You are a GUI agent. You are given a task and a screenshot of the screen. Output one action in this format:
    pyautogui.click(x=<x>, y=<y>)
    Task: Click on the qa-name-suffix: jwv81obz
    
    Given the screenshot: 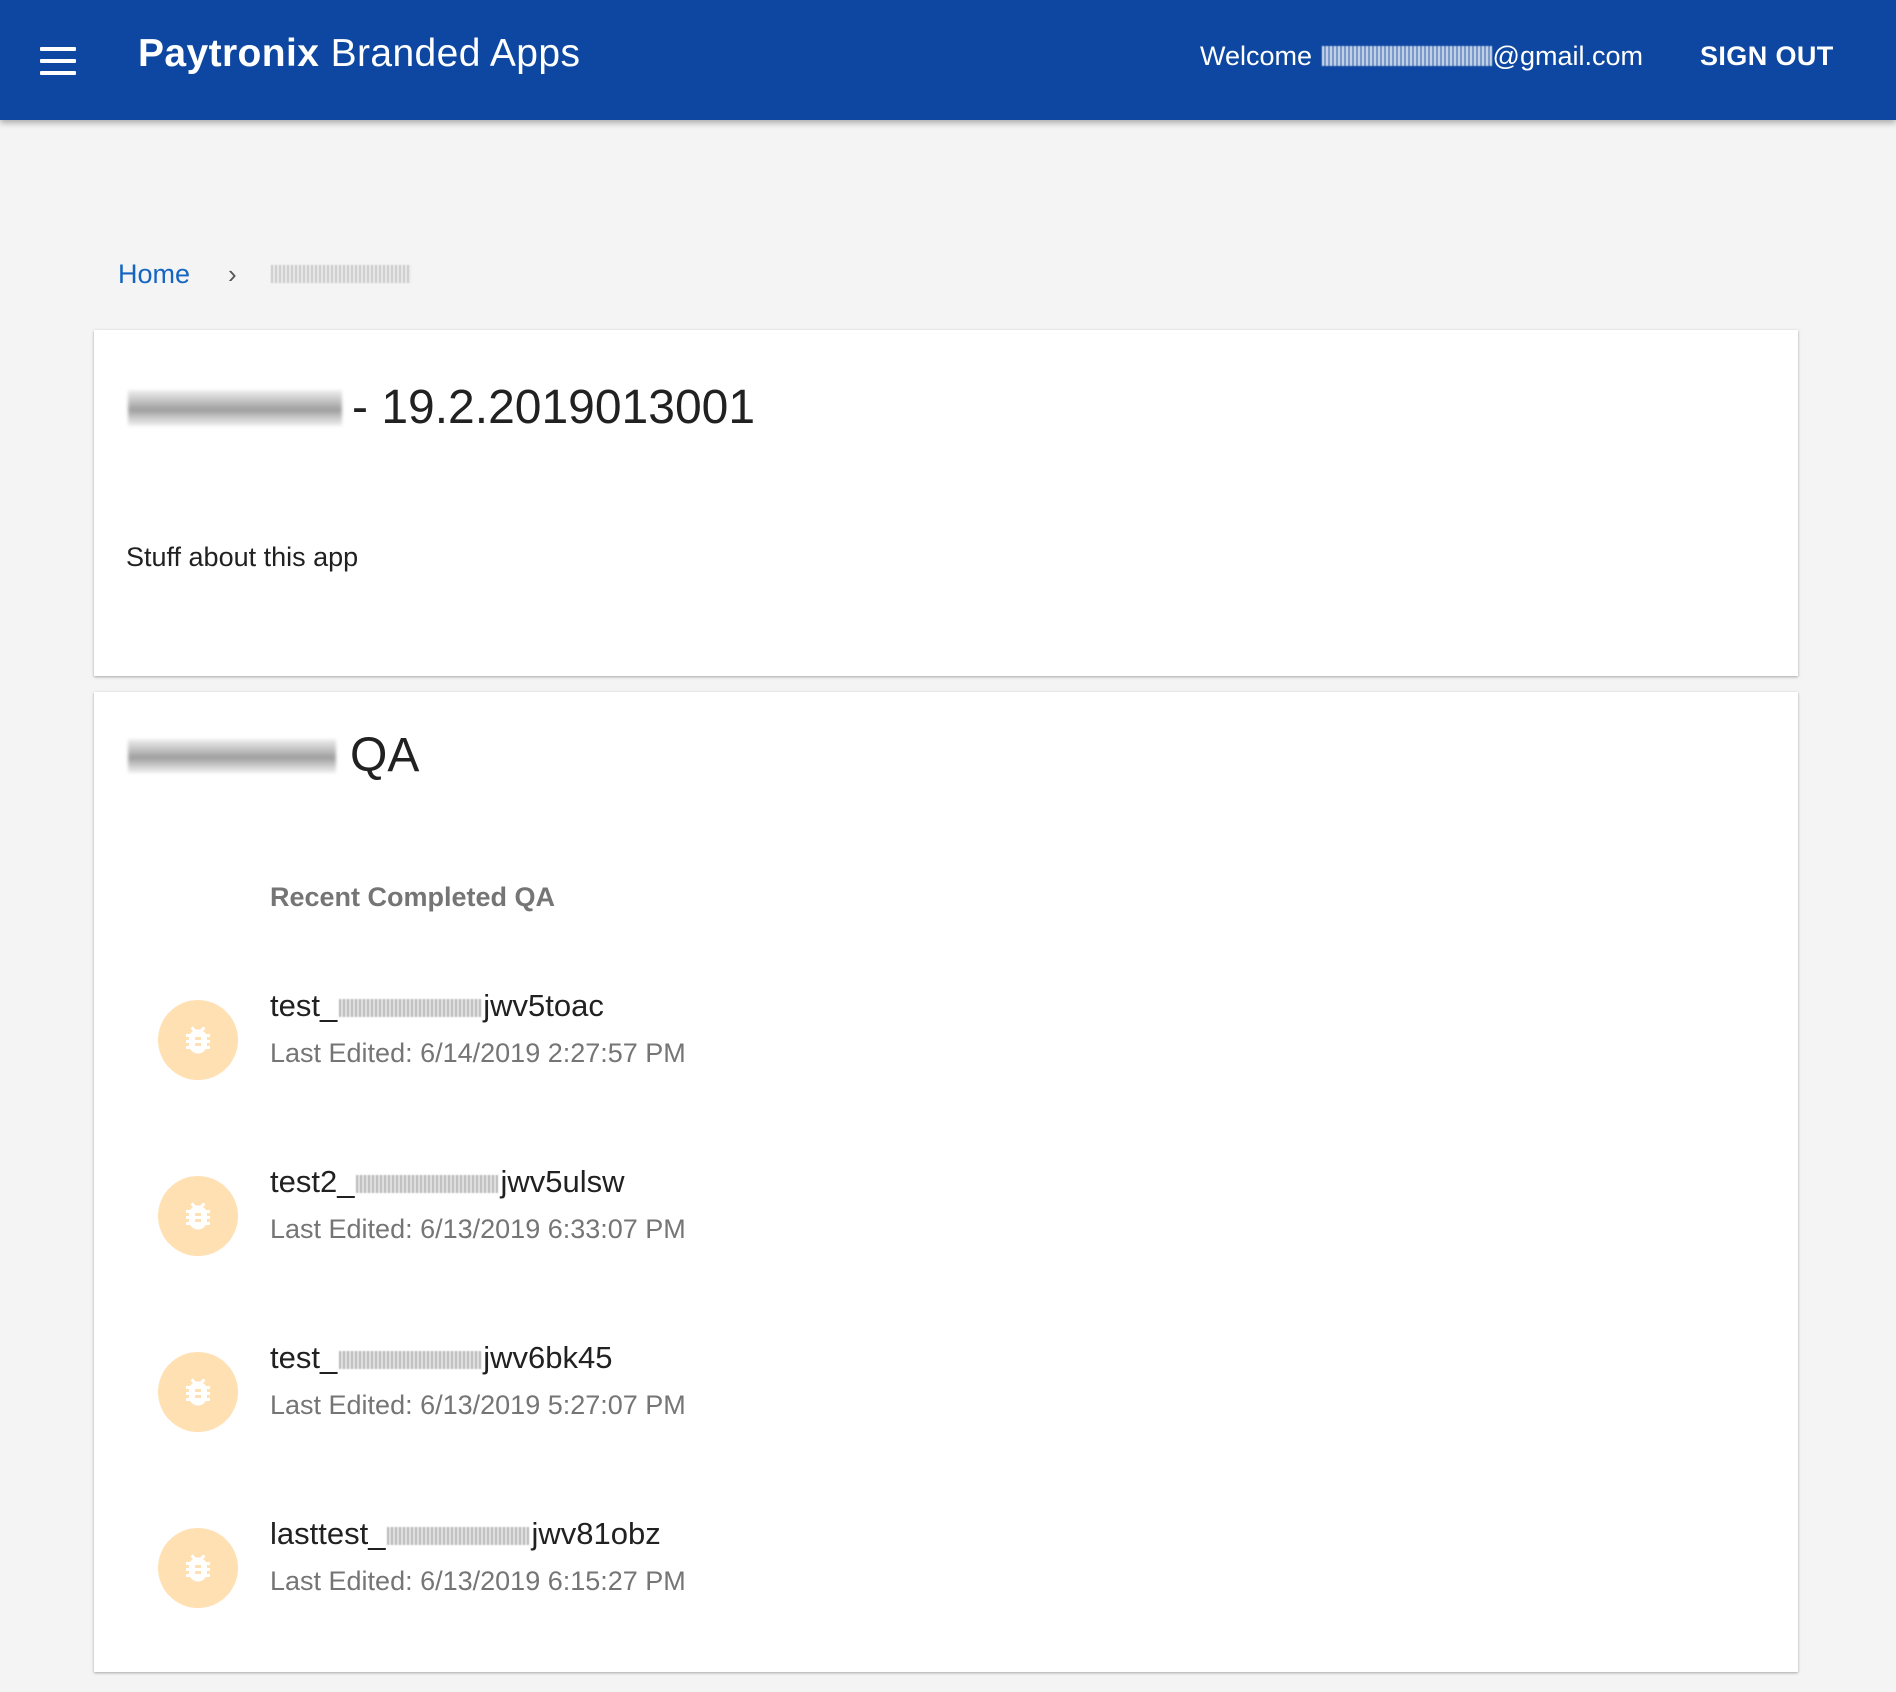 What is the action you would take?
    pyautogui.click(x=596, y=1533)
    